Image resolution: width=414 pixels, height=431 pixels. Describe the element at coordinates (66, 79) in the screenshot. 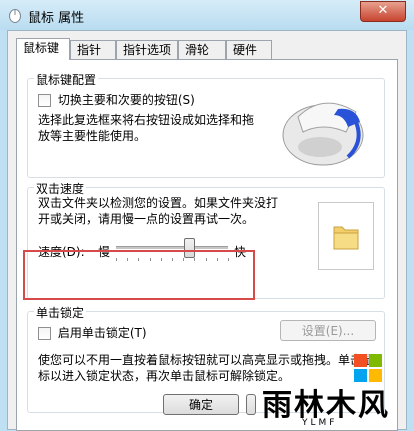

I see `group-title-button-config: 鼠标键配置` at that location.